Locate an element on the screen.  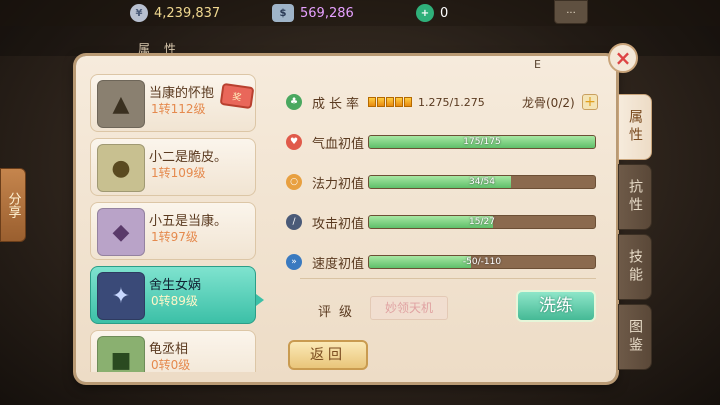
stat-bar: -50/-110 is located at coordinates (482, 262).